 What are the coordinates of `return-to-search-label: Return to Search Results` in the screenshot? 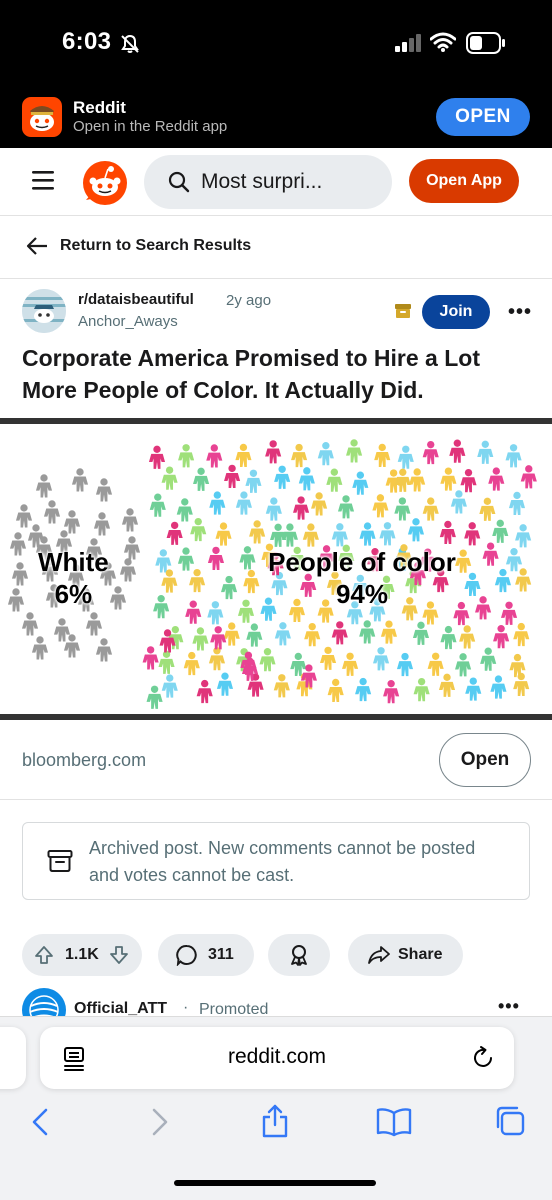 It's located at (156, 245).